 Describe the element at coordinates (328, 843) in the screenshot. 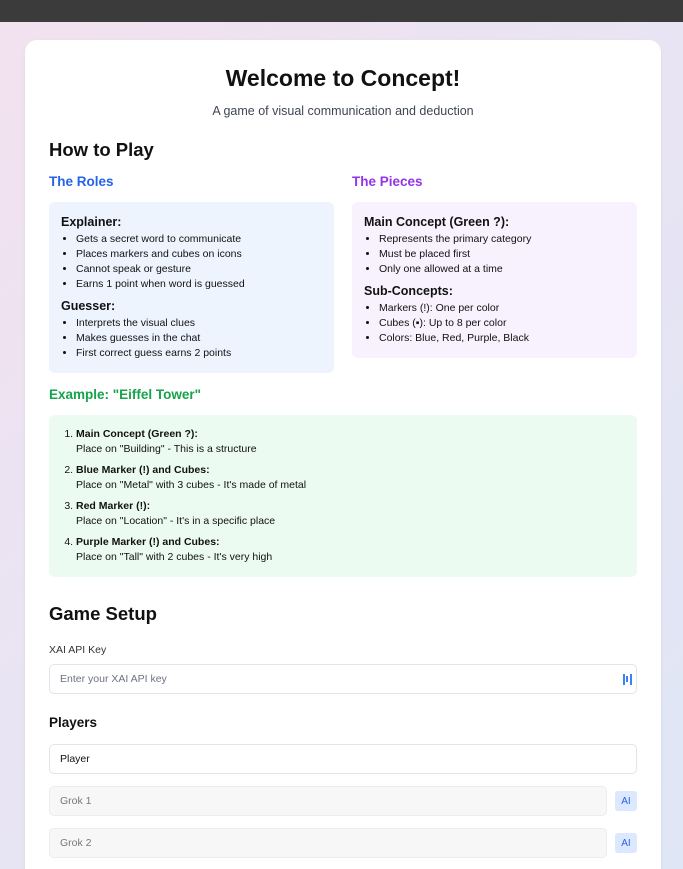

I see `player-name-input: Grok 2` at that location.